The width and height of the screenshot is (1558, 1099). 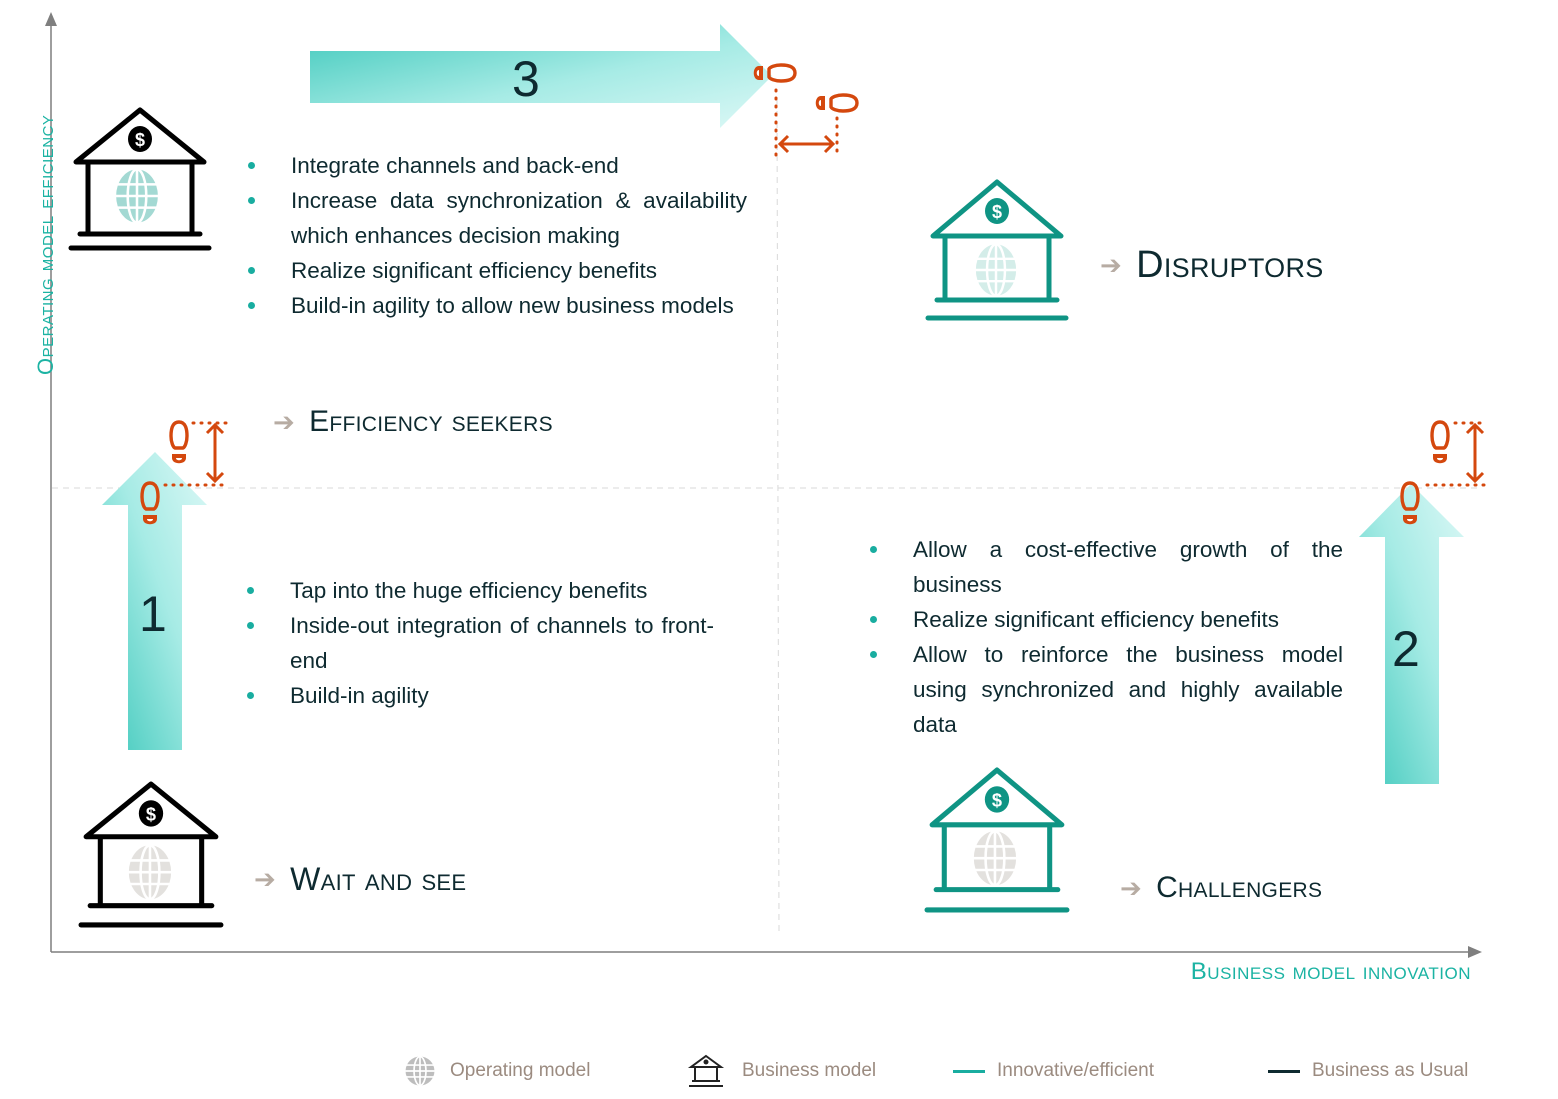 What do you see at coordinates (431, 421) in the screenshot?
I see `quadrant-title: Efficiency seekers` at bounding box center [431, 421].